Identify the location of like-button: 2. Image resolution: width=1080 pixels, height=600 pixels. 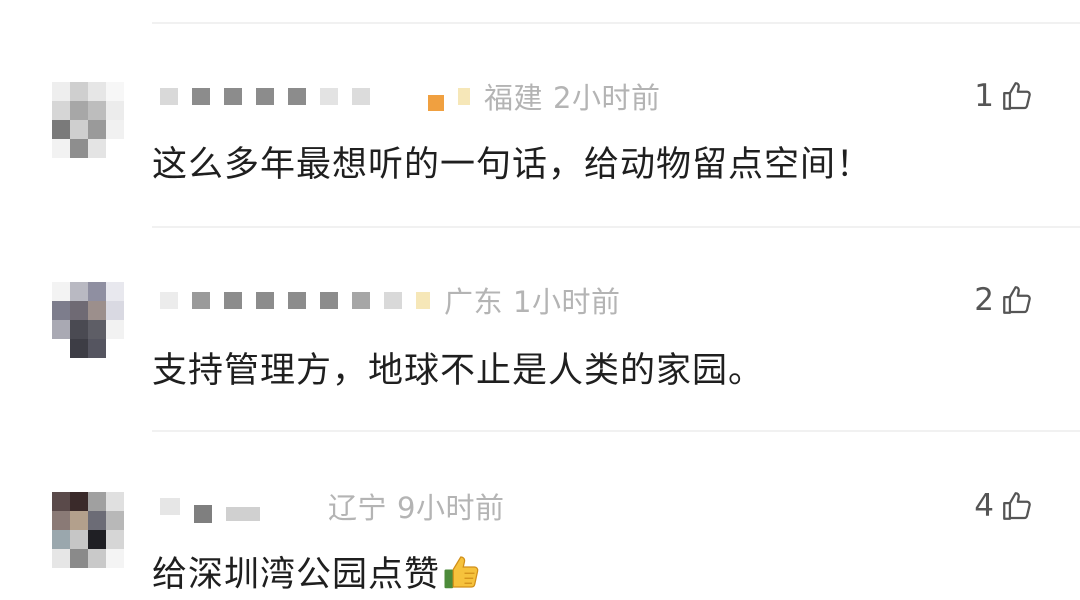
(1004, 300).